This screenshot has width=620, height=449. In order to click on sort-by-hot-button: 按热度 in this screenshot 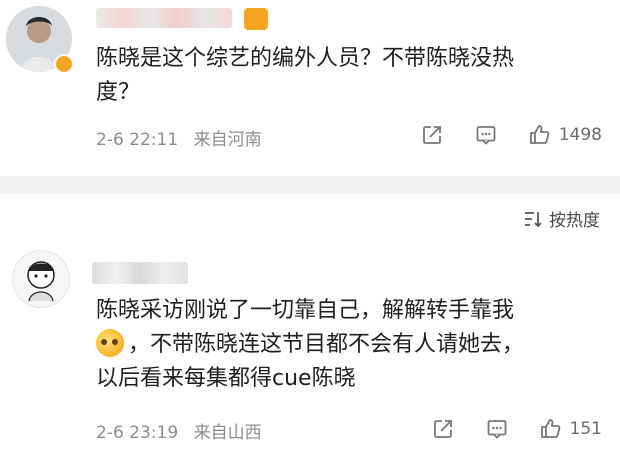, I will do `click(561, 218)`.